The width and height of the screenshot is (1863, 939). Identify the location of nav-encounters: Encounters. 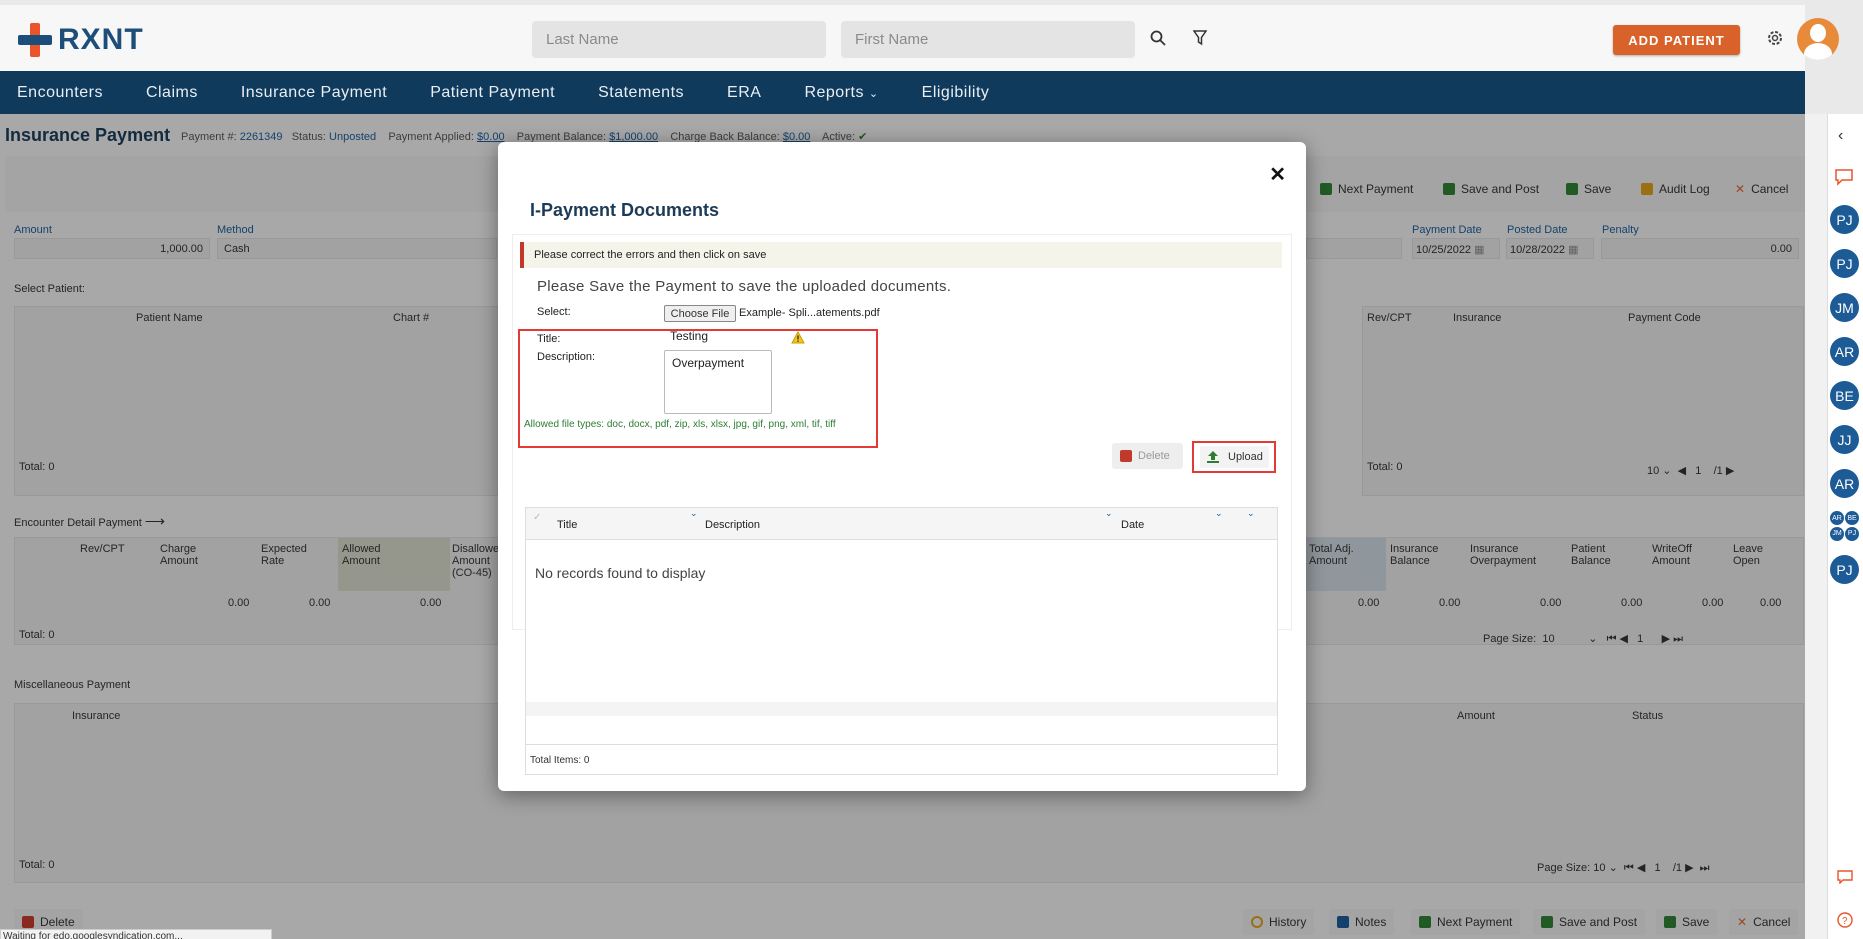
(60, 93).